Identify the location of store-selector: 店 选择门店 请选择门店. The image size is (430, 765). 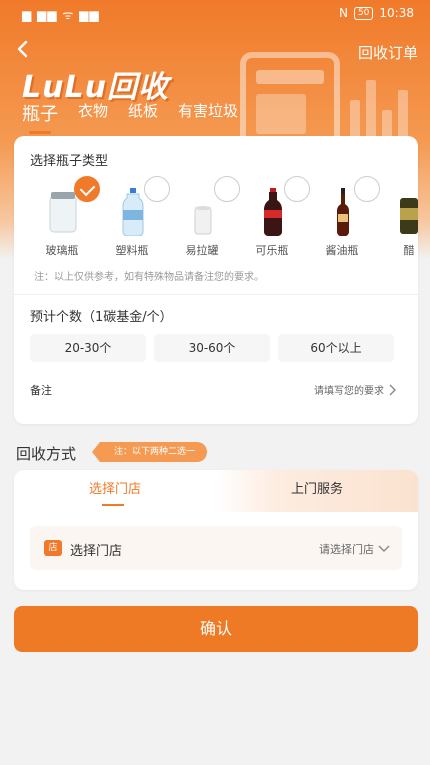
(216, 548).